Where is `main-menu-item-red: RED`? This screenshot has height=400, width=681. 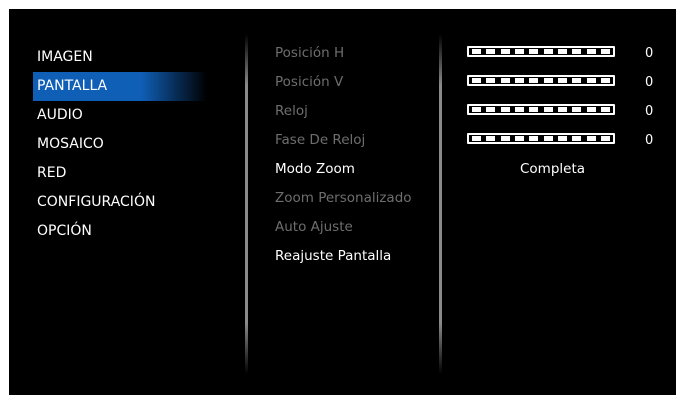 main-menu-item-red: RED is located at coordinates (124, 173).